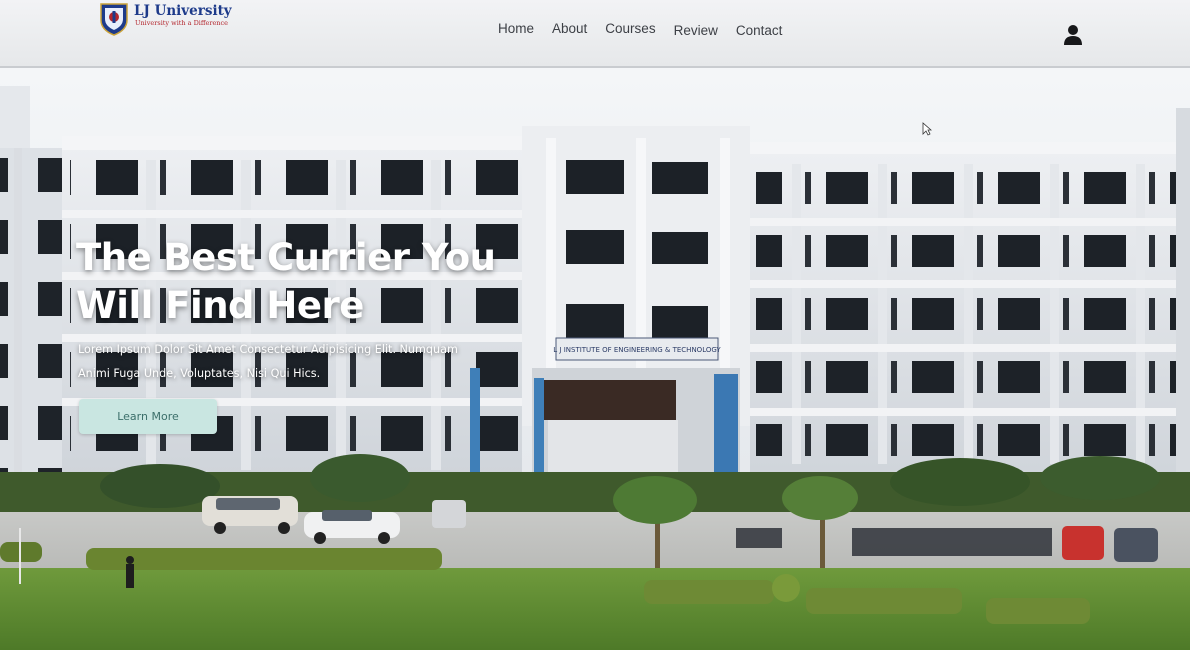  Describe the element at coordinates (148, 416) in the screenshot. I see `learn-more-button: Learn More` at that location.